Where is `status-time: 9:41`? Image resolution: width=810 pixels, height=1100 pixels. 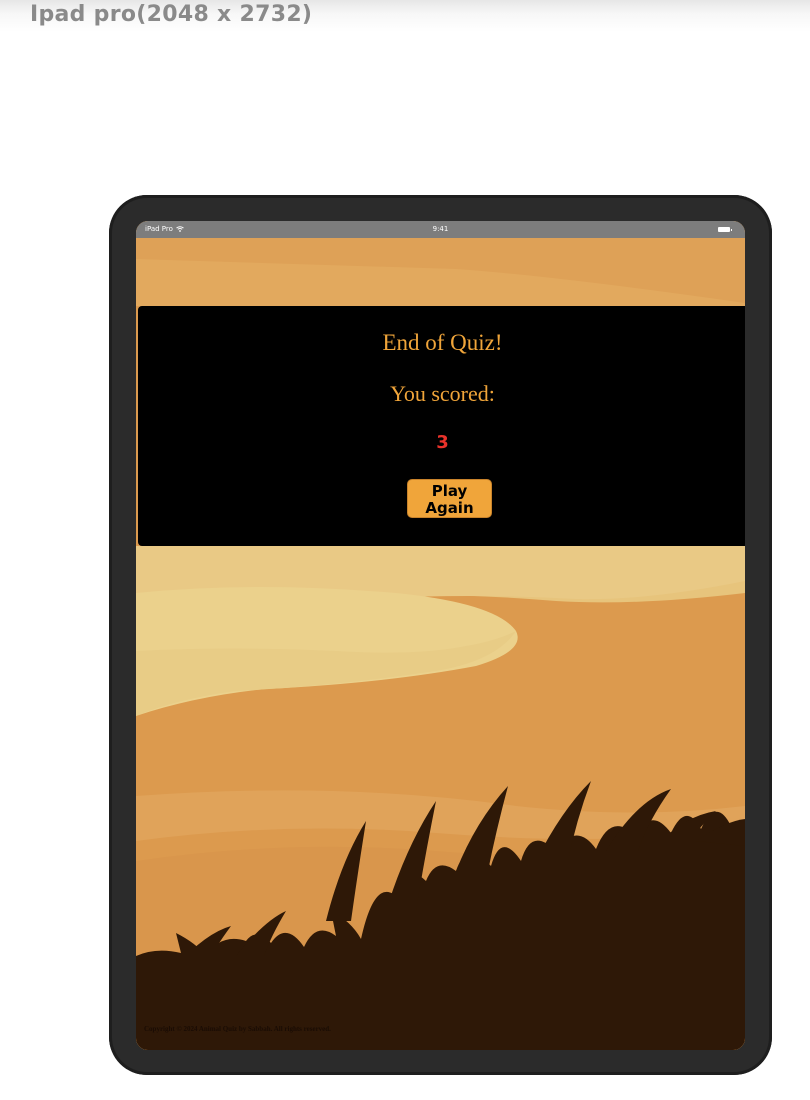 status-time: 9:41 is located at coordinates (440, 229).